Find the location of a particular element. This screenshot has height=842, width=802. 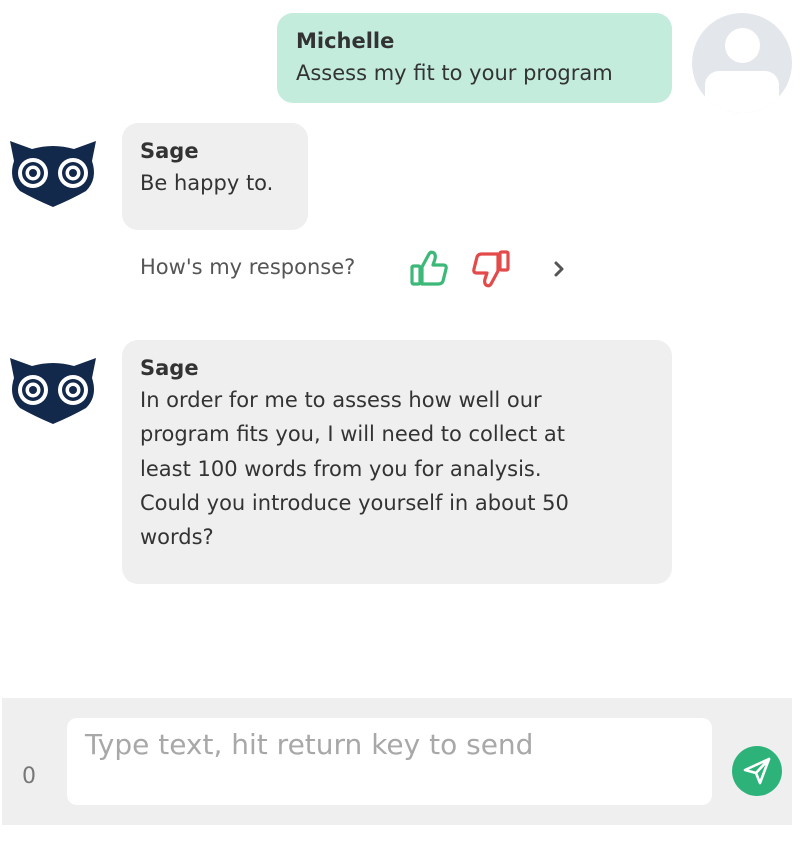

thumbs-down-icon is located at coordinates (490, 269).